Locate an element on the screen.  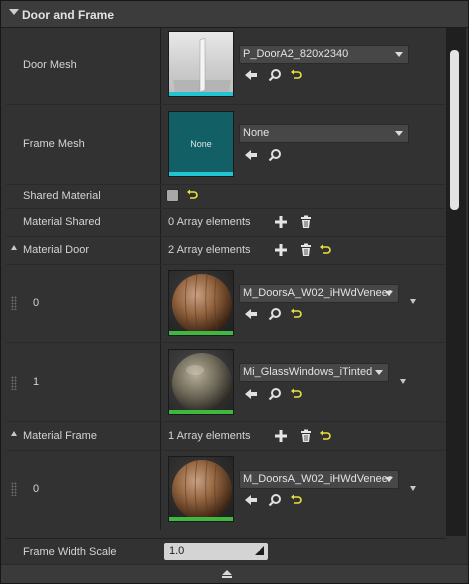
material-frame-0-combo: M_DoorsA_W02_iHWdVeneer is located at coordinates (319, 479).